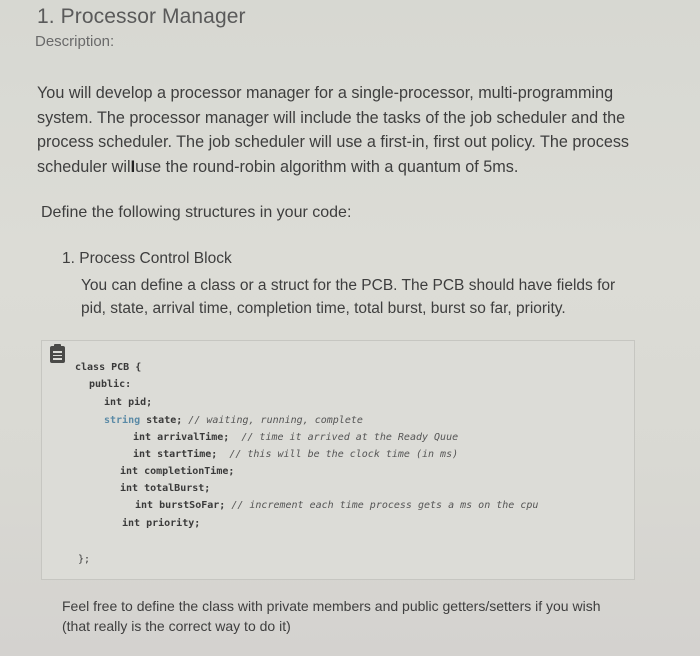 The width and height of the screenshot is (700, 656). Describe the element at coordinates (141, 16) in the screenshot. I see `page-title: 1. Processor Manager` at that location.